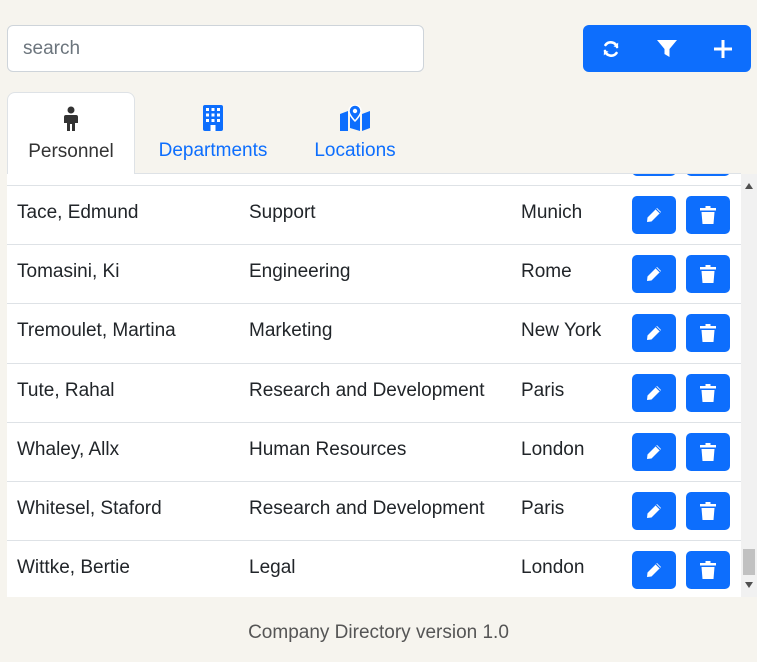 The image size is (757, 662). What do you see at coordinates (300, 271) in the screenshot?
I see `department-cell: Engineering` at bounding box center [300, 271].